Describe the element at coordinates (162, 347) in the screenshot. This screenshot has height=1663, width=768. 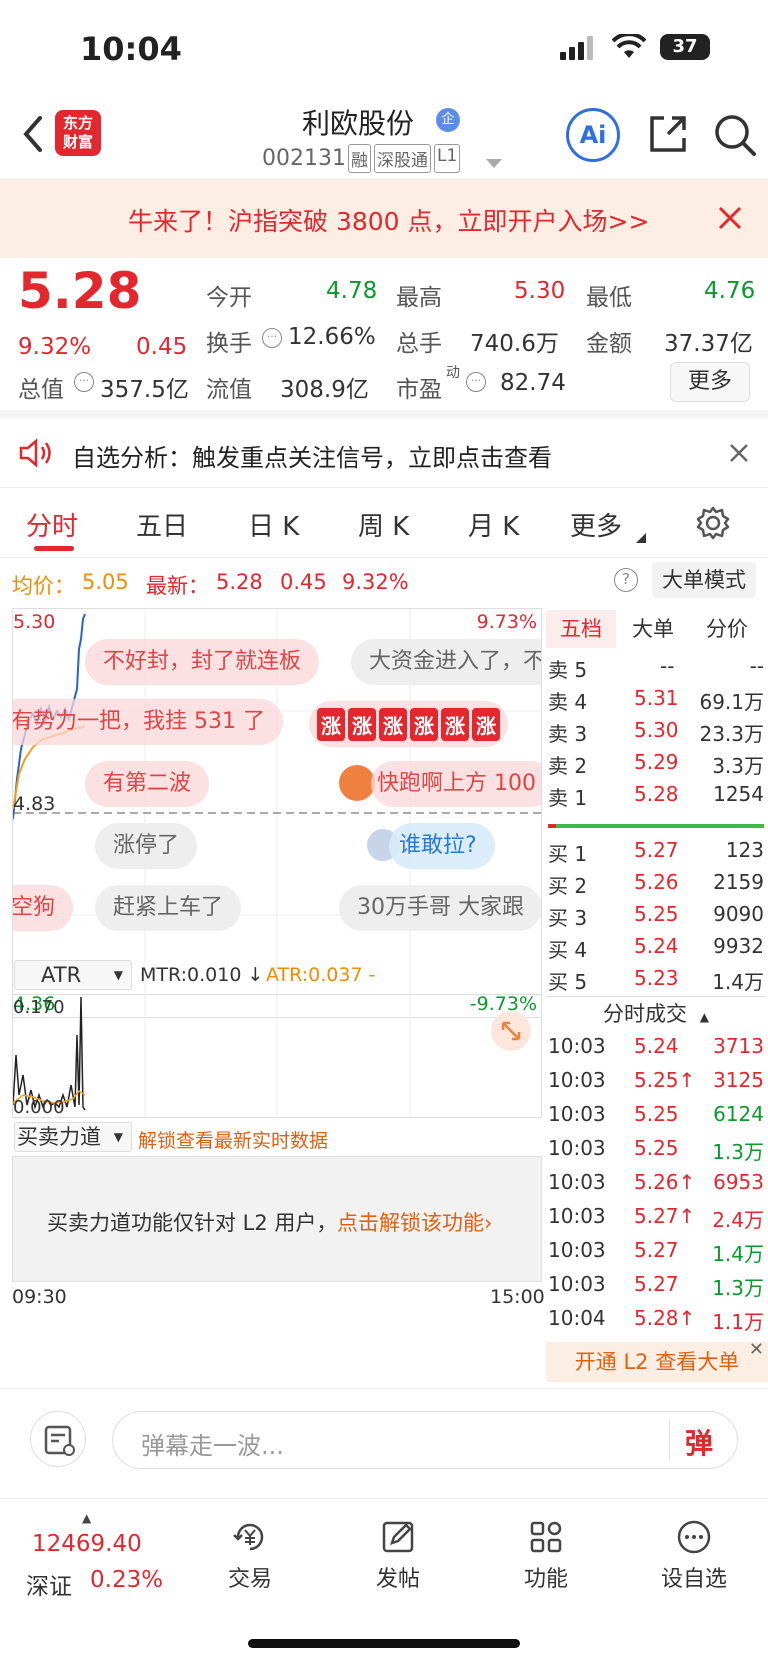
I see `change-amount: 0.45` at that location.